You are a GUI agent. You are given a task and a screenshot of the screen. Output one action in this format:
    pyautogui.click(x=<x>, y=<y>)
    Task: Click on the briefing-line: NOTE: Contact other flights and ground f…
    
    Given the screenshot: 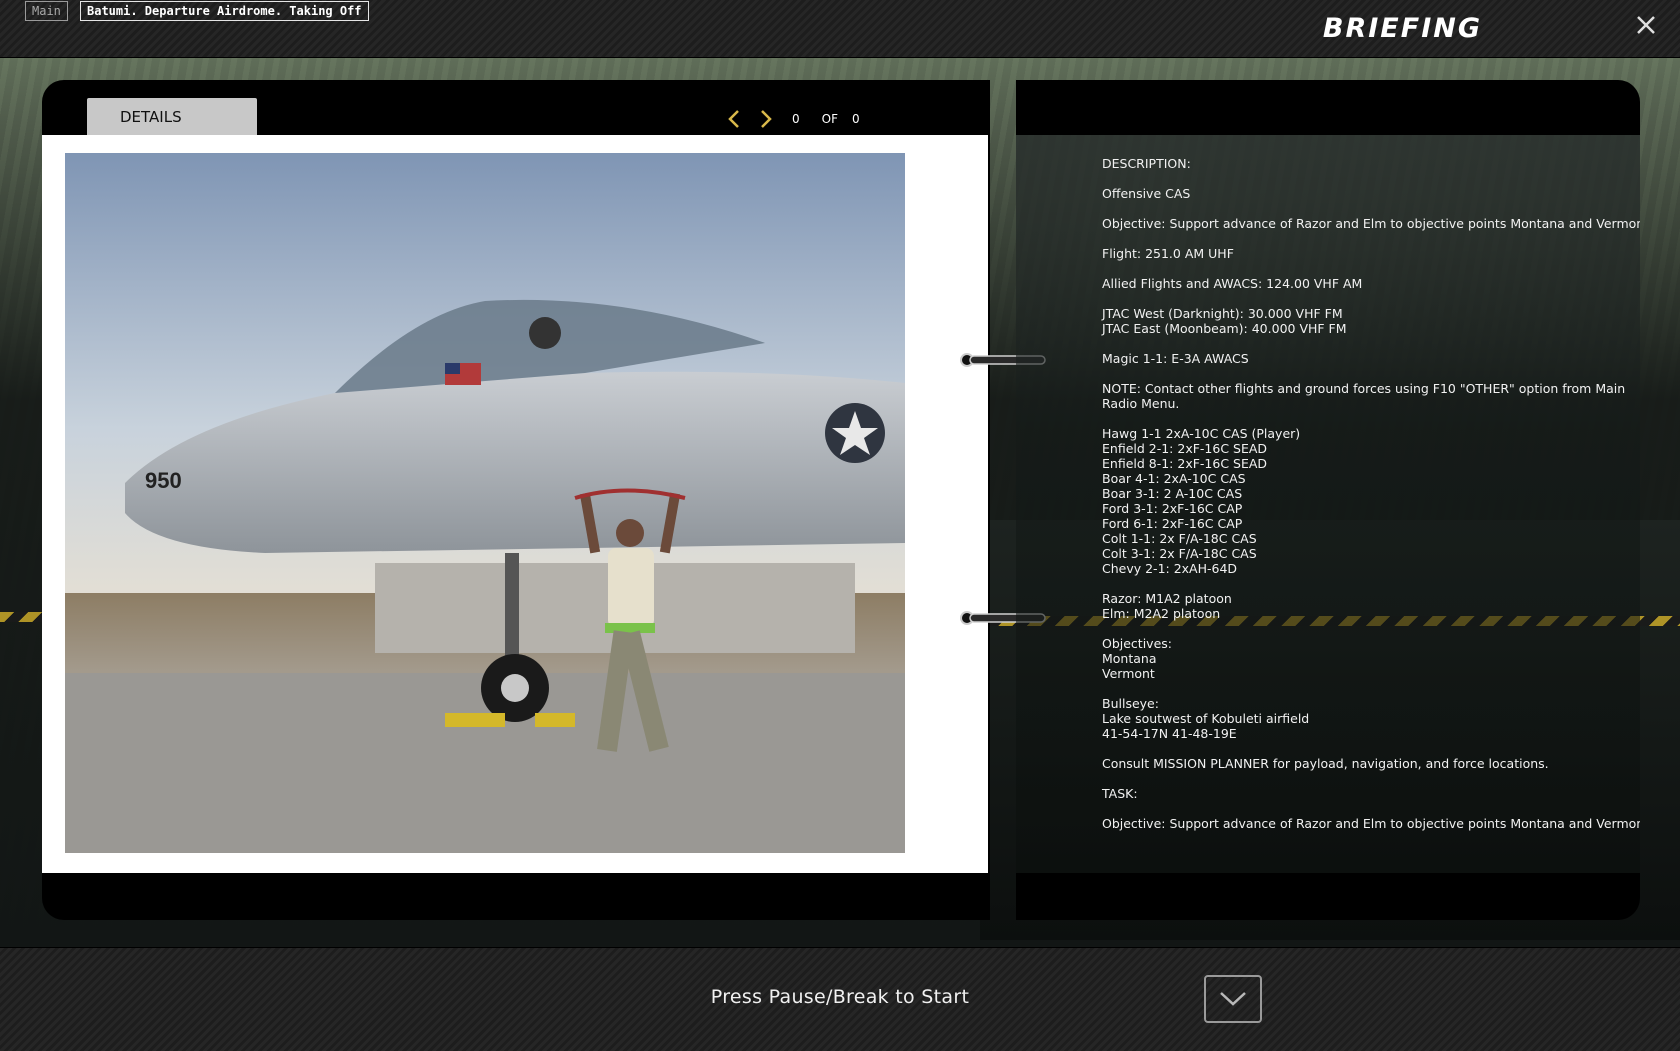 What is the action you would take?
    pyautogui.click(x=1364, y=388)
    